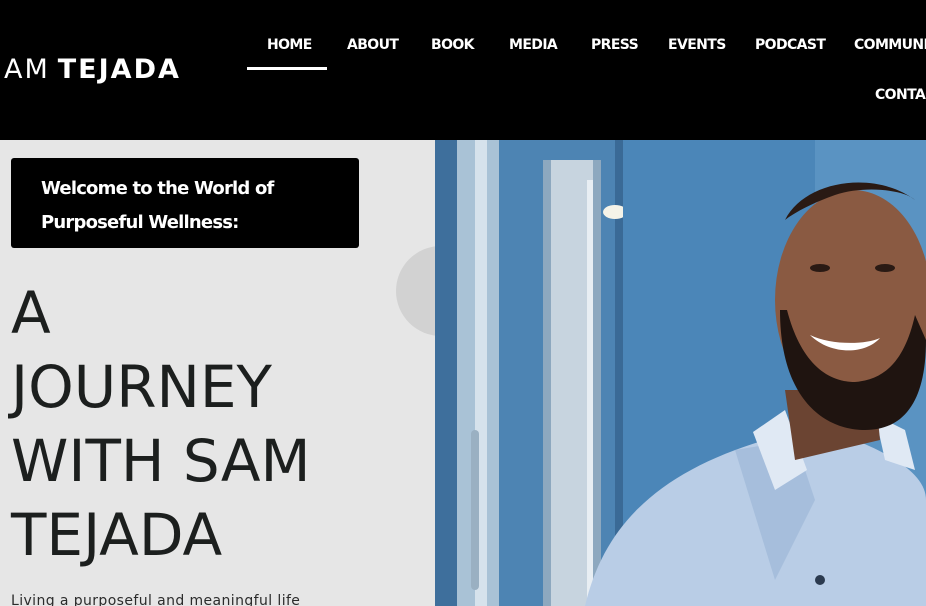 This screenshot has height=606, width=926. What do you see at coordinates (697, 45) in the screenshot?
I see `nav-events: EVENTS` at bounding box center [697, 45].